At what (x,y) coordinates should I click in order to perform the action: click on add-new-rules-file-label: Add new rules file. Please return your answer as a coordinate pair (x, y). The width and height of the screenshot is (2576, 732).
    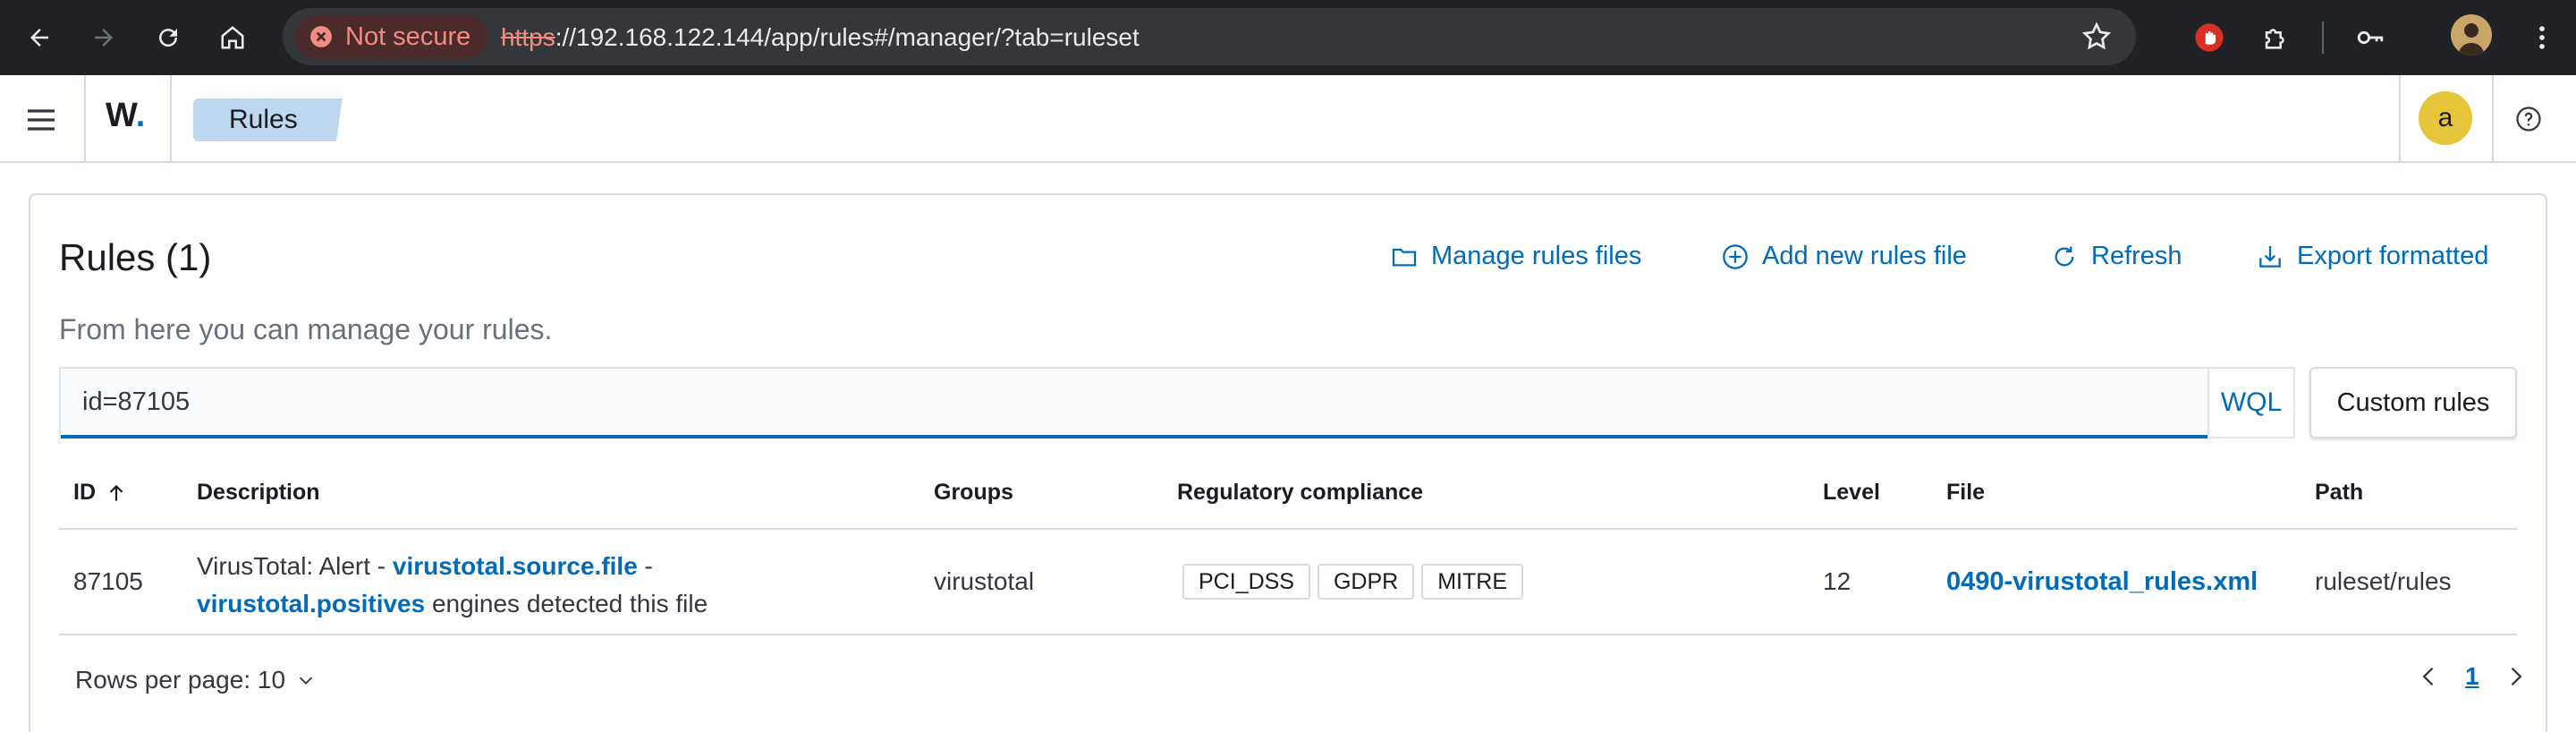
    Looking at the image, I should click on (1864, 256).